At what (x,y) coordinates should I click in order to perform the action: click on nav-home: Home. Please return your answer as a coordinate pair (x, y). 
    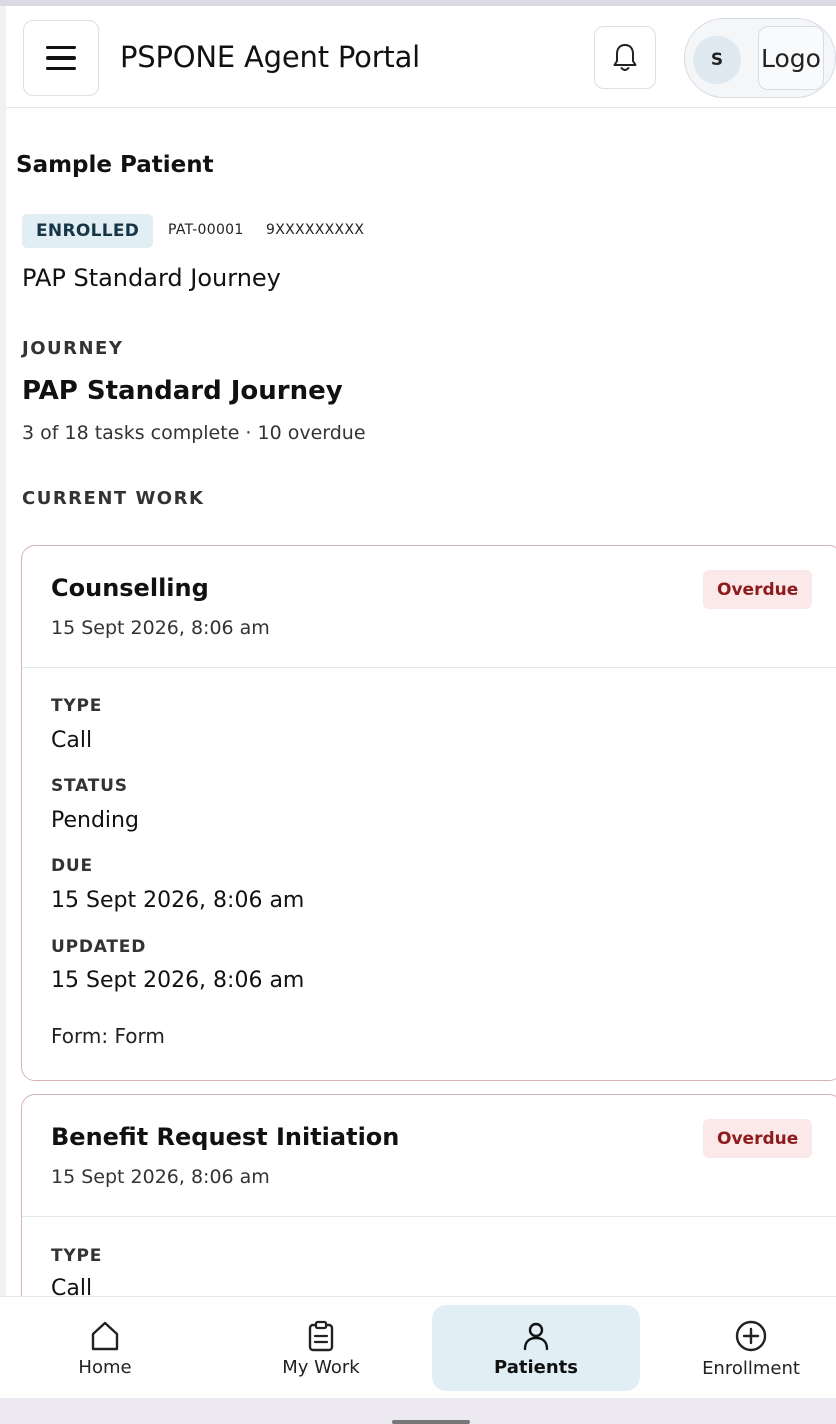
    Looking at the image, I should click on (105, 1348).